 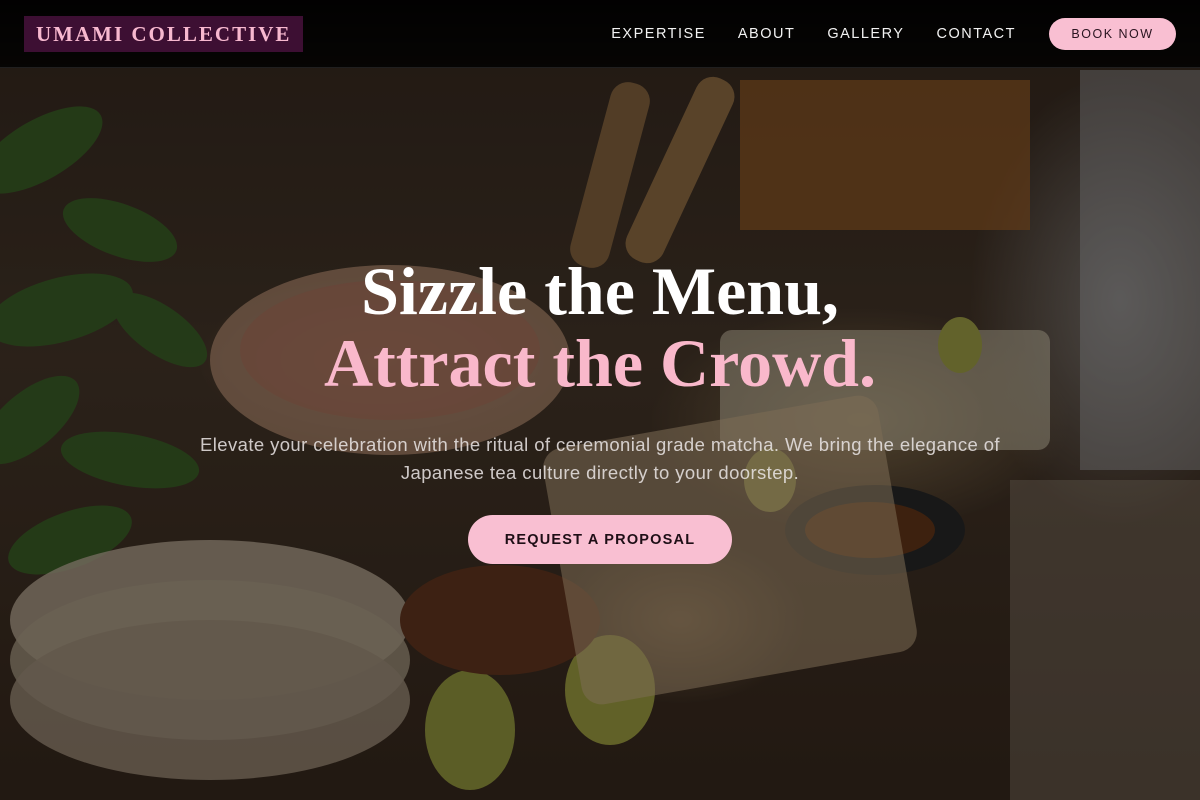 What do you see at coordinates (600, 291) in the screenshot?
I see `headline-line-1: Sizzle the Menu,` at bounding box center [600, 291].